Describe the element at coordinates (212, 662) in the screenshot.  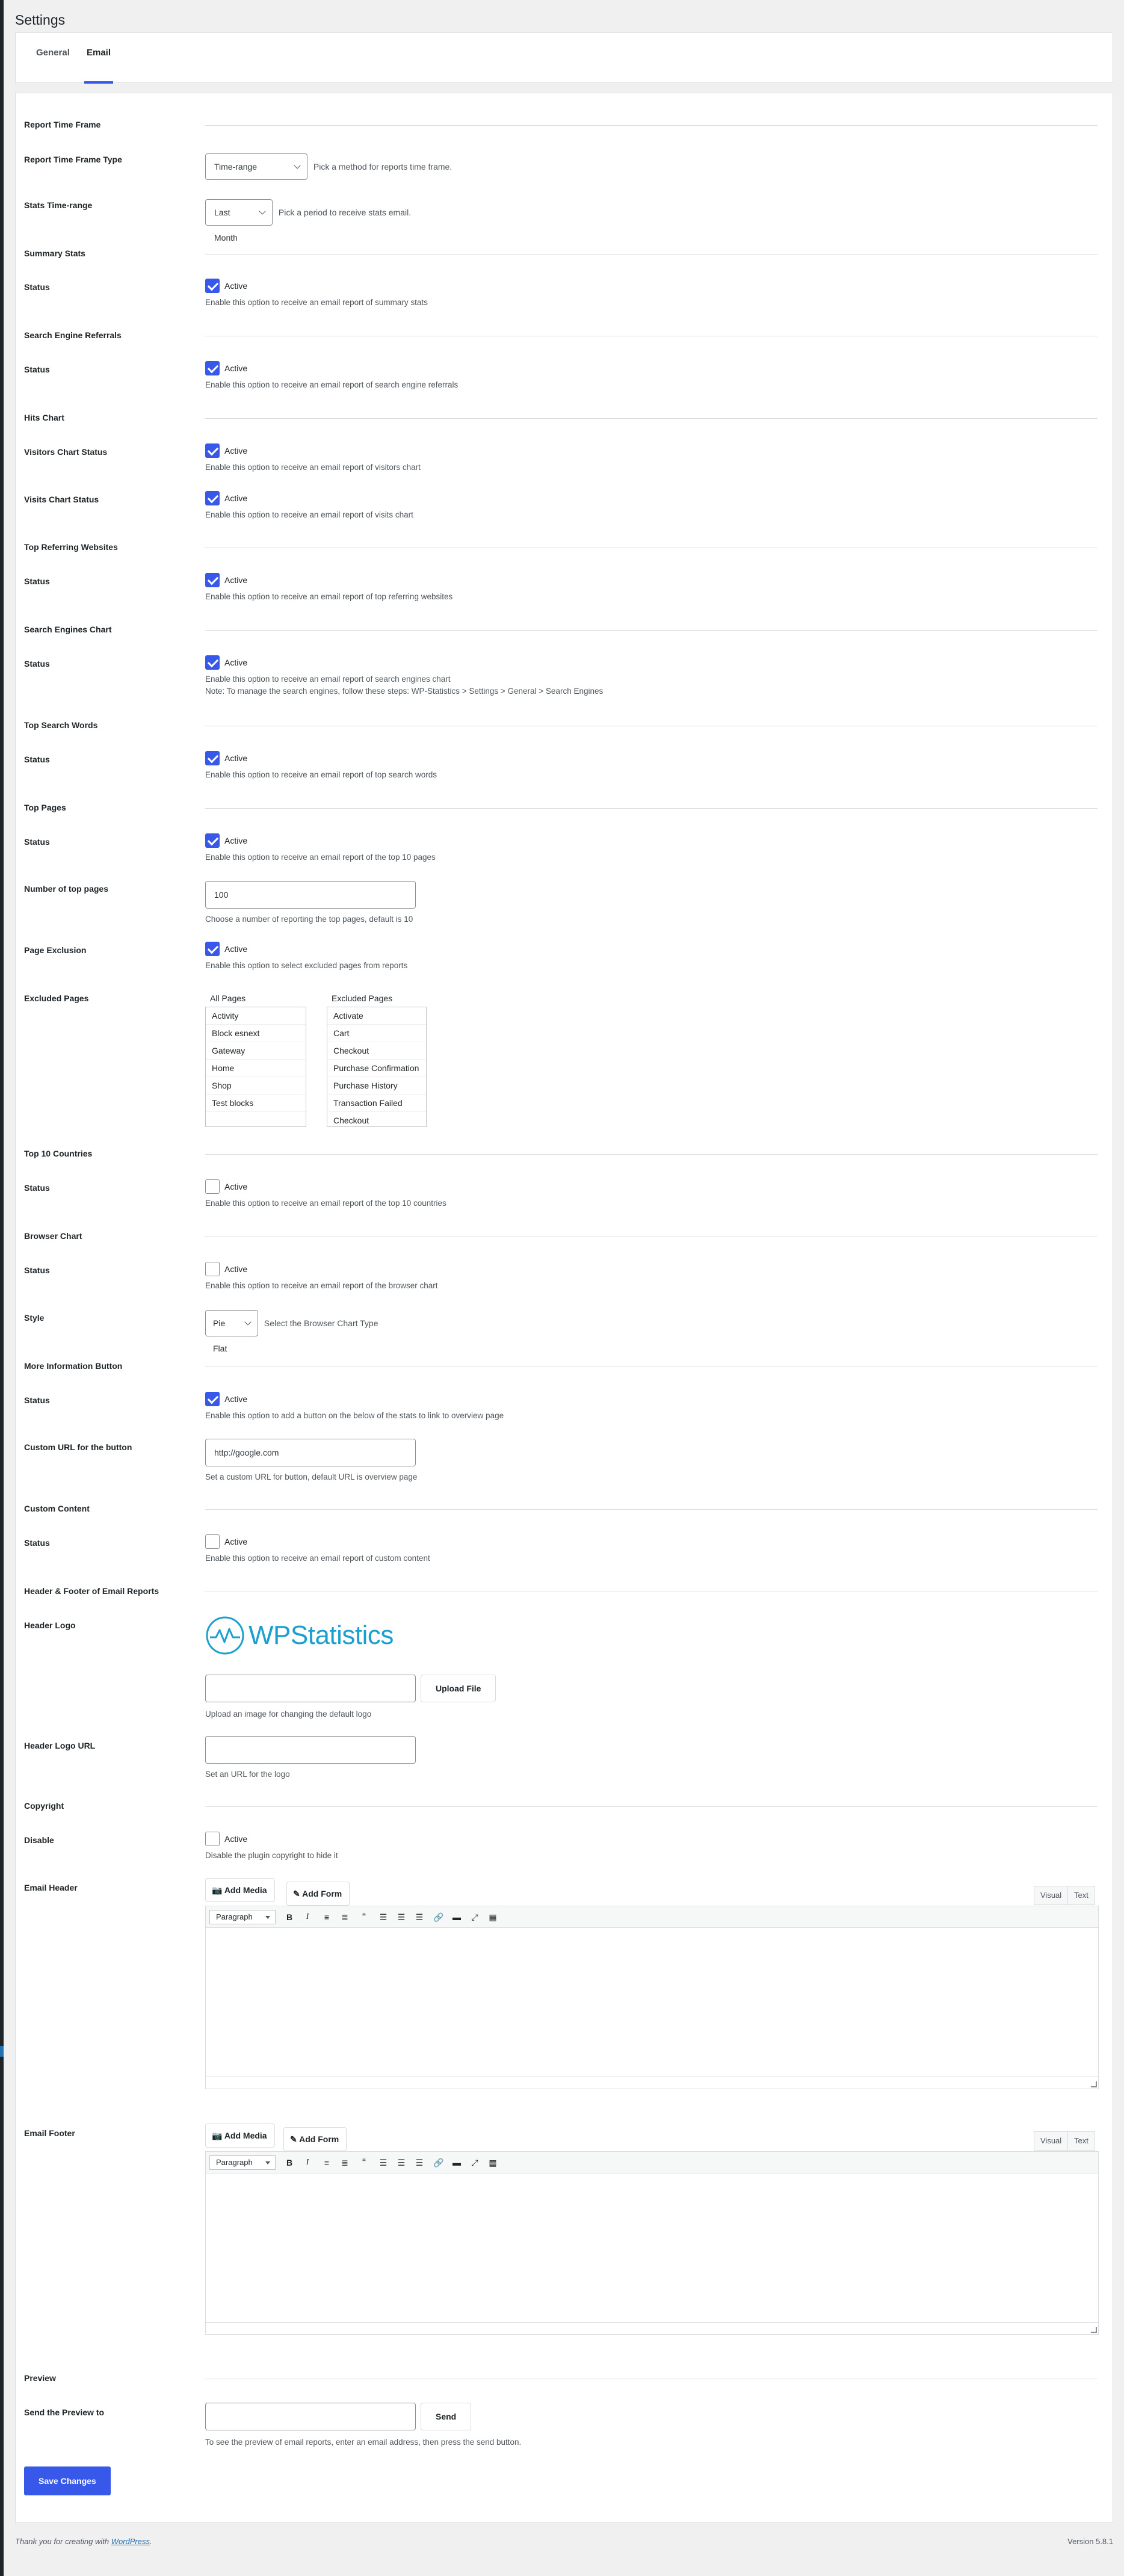
I see `search-engines-chart-checkbox` at that location.